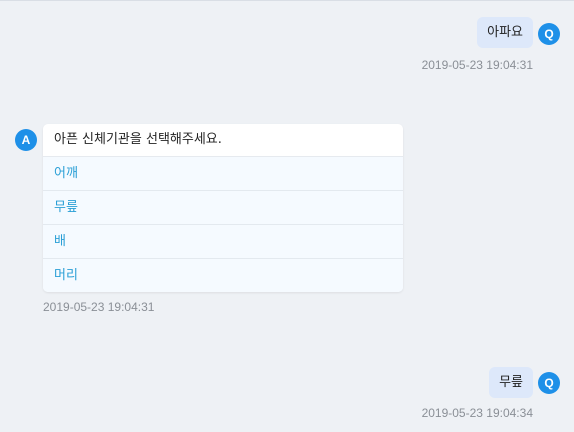 This screenshot has width=574, height=432. What do you see at coordinates (26, 140) in the screenshot?
I see `bot-avatar-icon: A` at bounding box center [26, 140].